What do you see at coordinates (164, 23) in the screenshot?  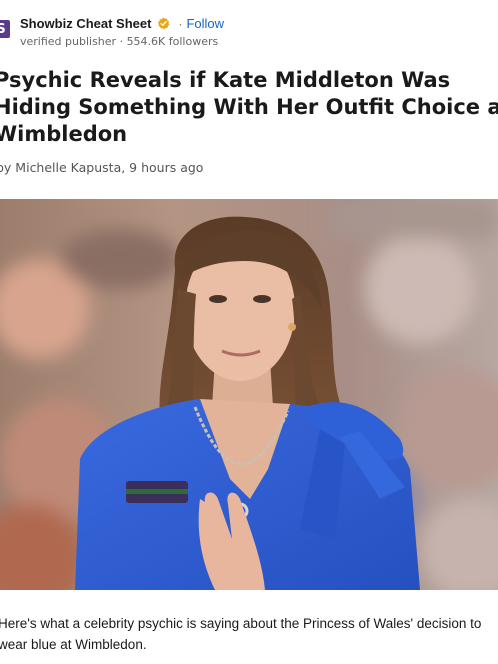 I see `verified-badge-icon` at bounding box center [164, 23].